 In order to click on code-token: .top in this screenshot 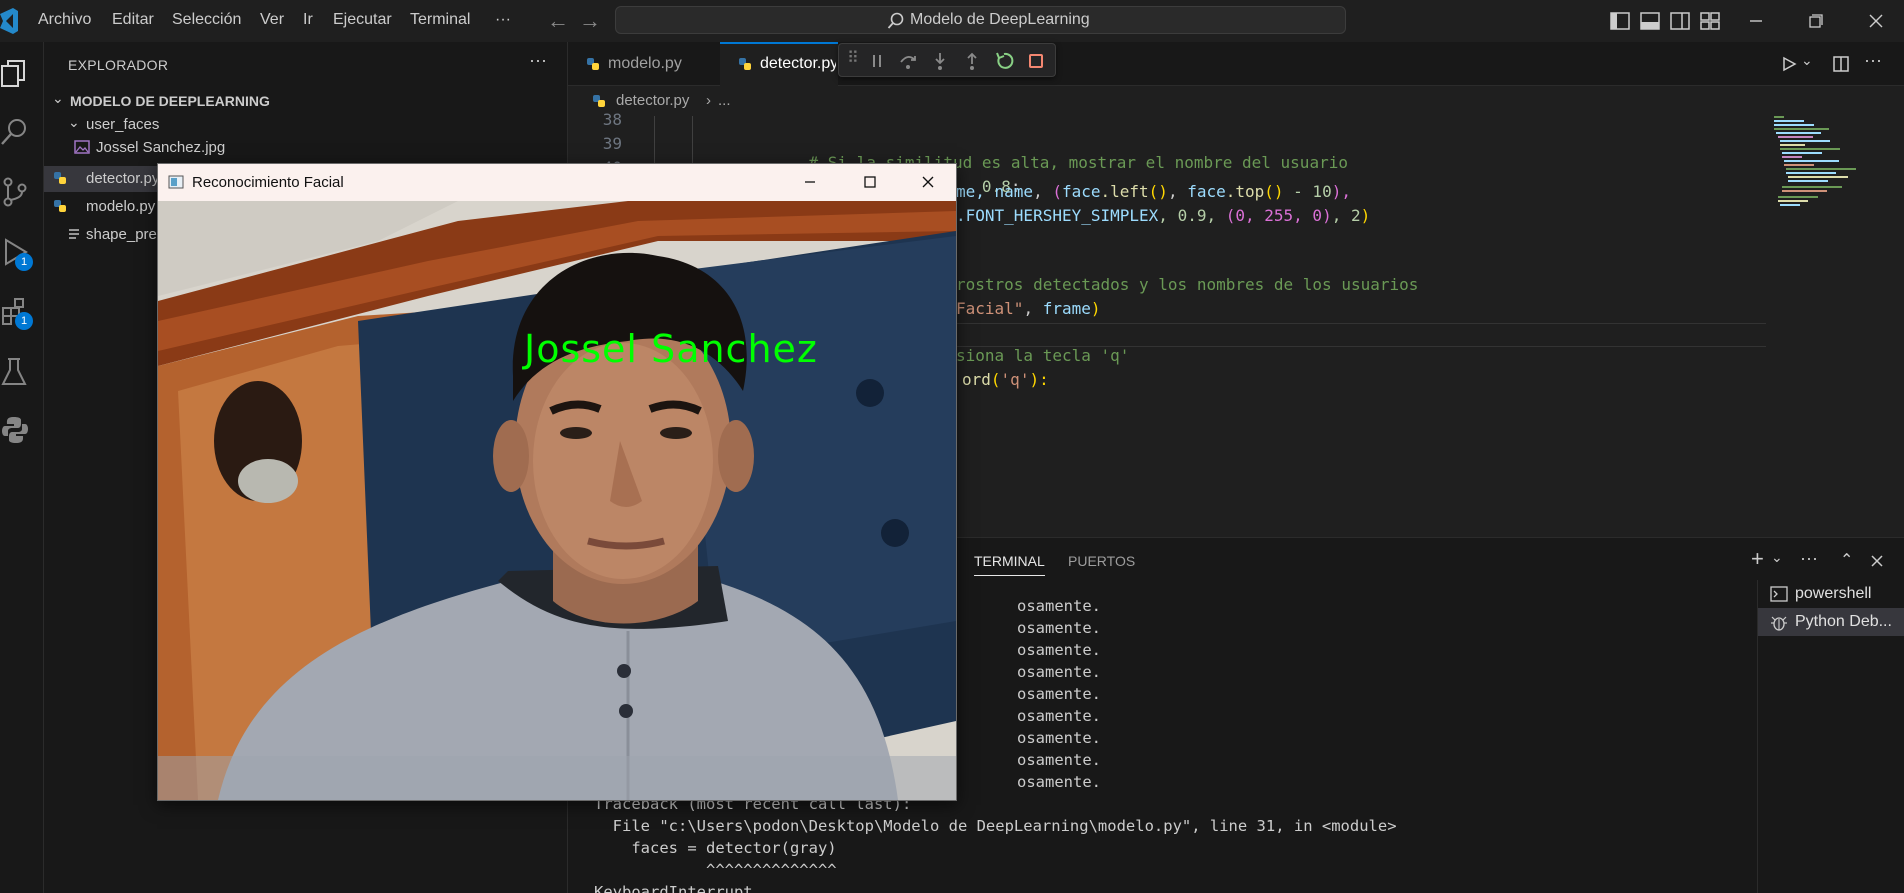, I will do `click(1245, 191)`.